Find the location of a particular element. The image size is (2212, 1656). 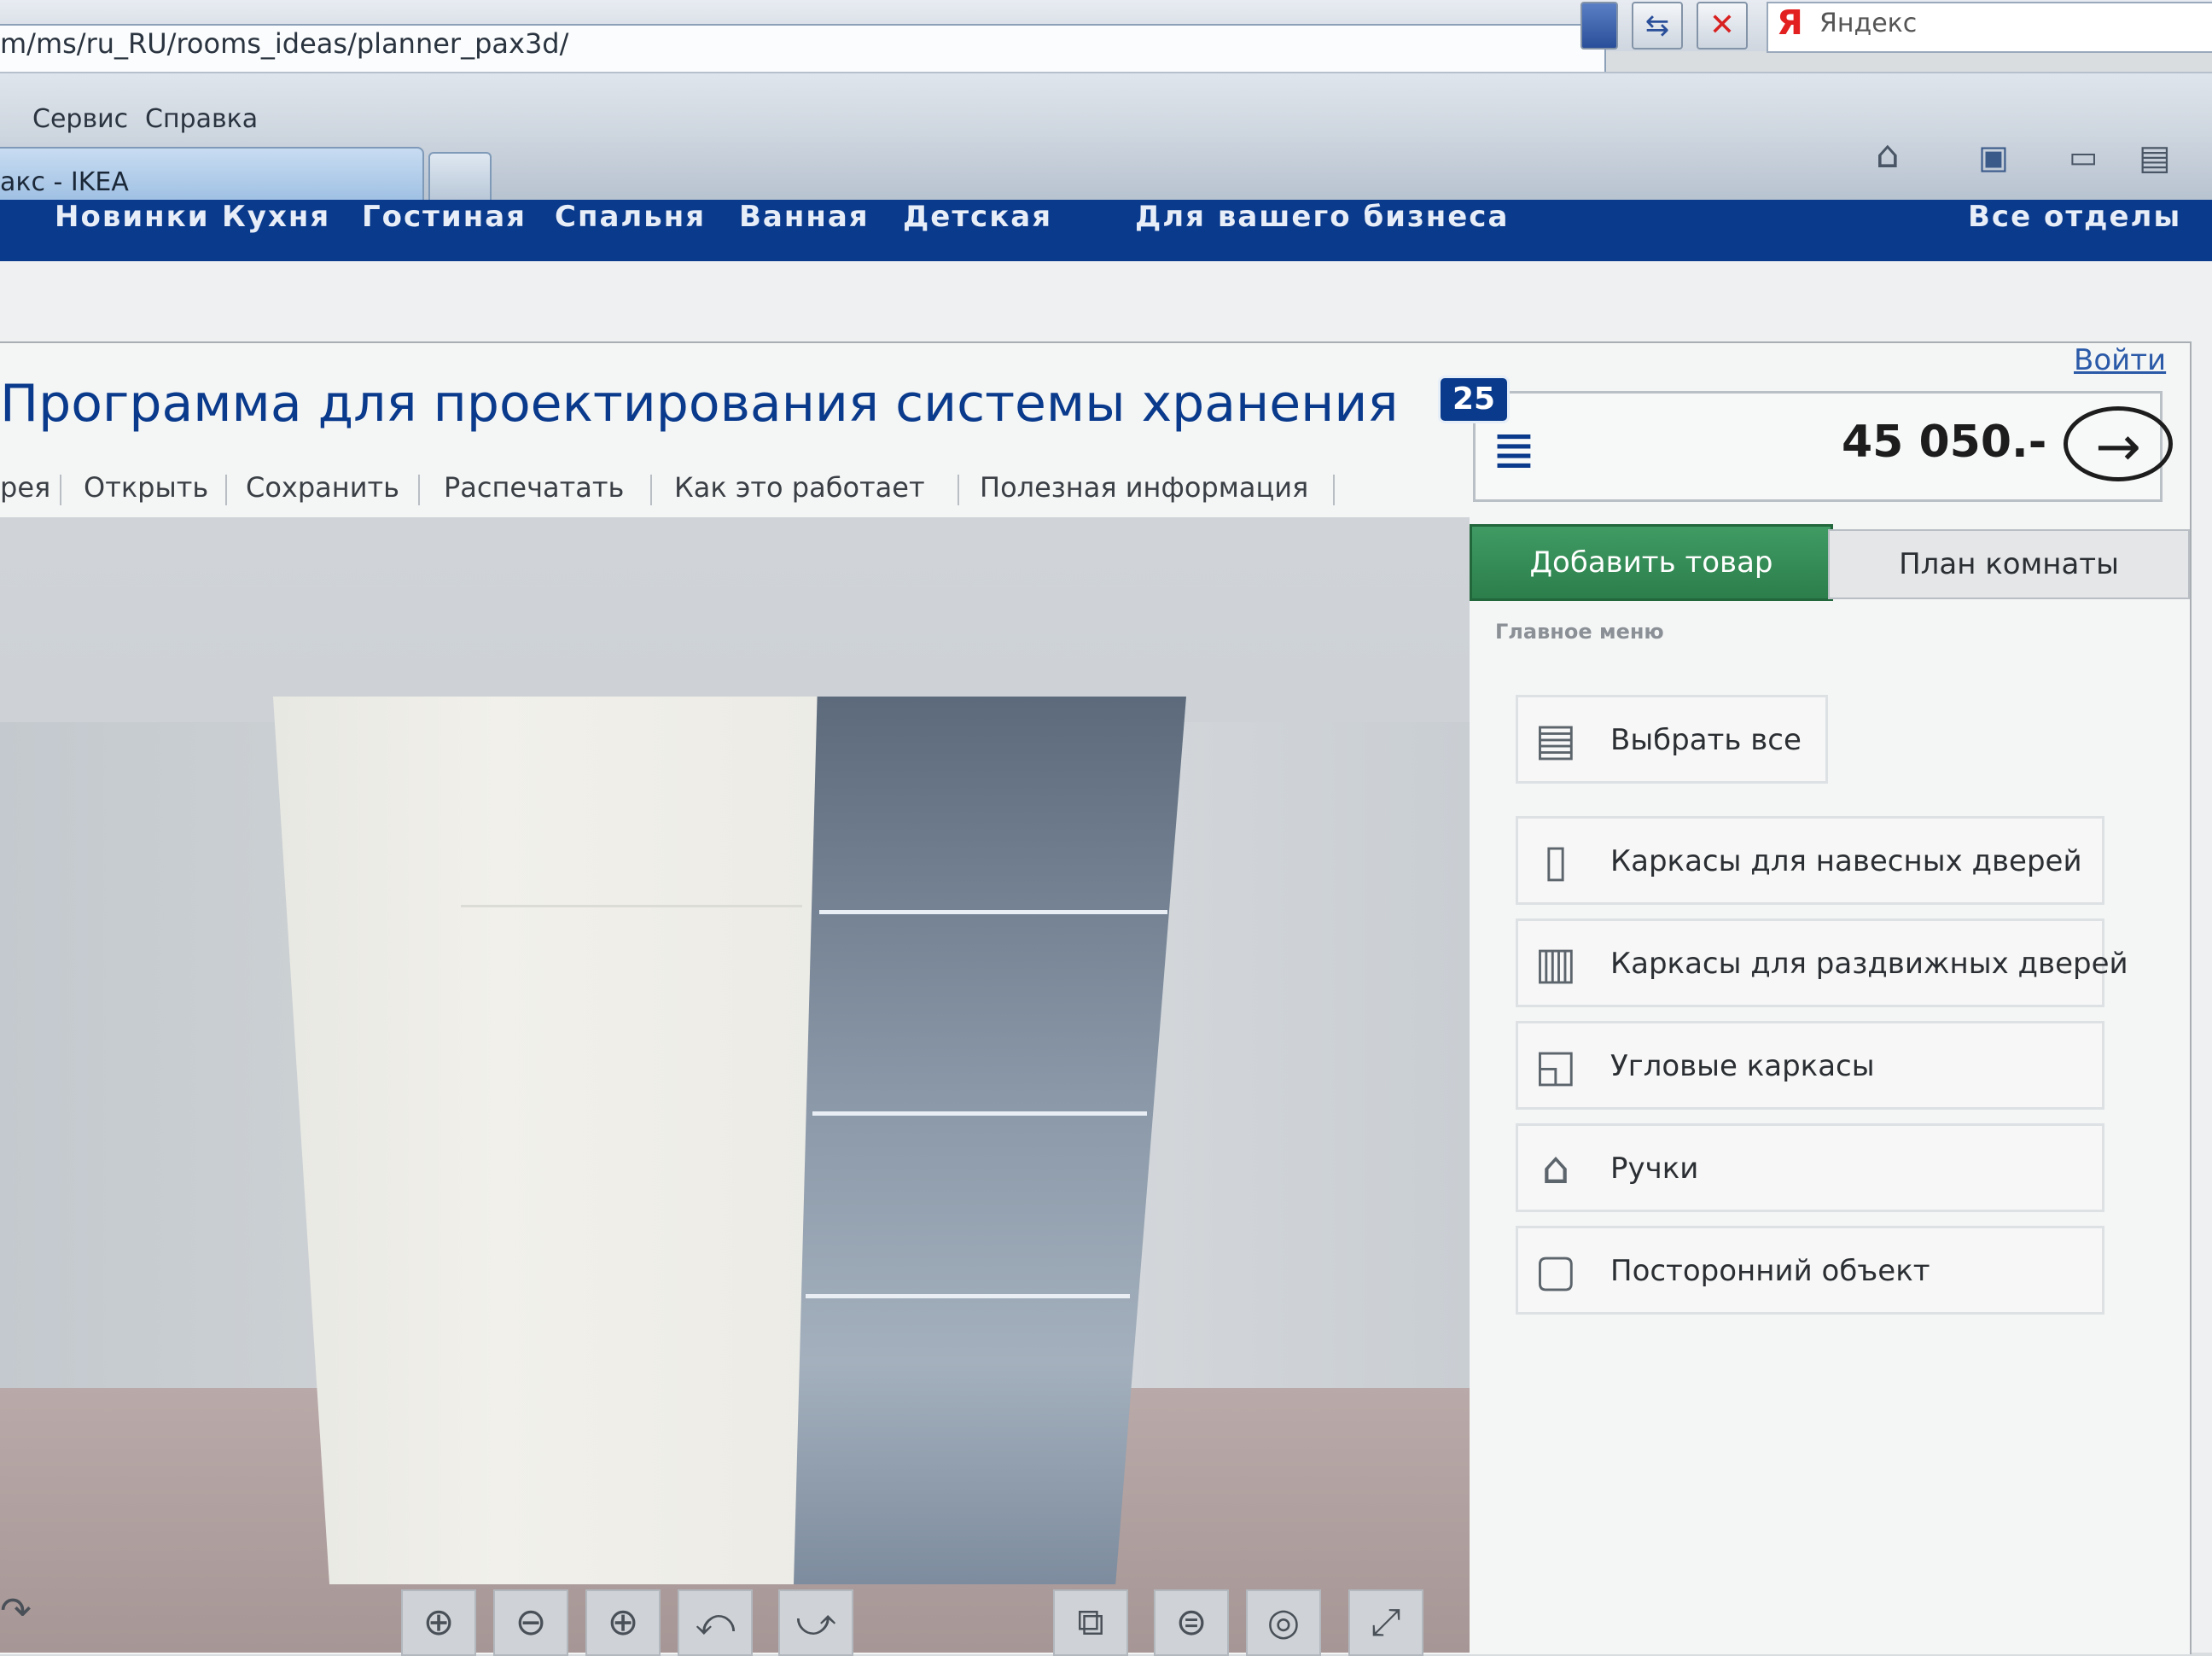

yandex-logo-icon: Я is located at coordinates (1790, 23).